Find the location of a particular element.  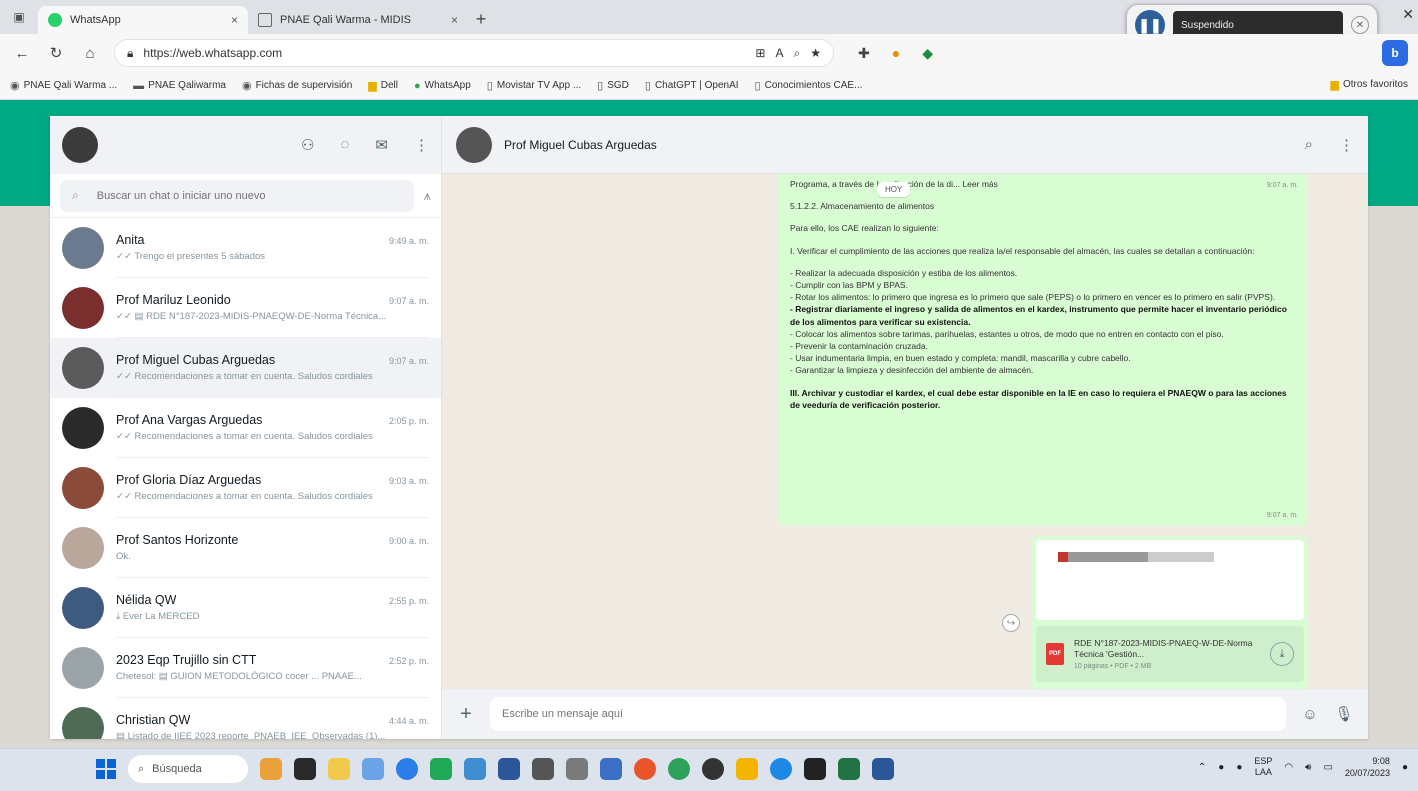

search-icon: ⌕ is located at coordinates (1309, 145).